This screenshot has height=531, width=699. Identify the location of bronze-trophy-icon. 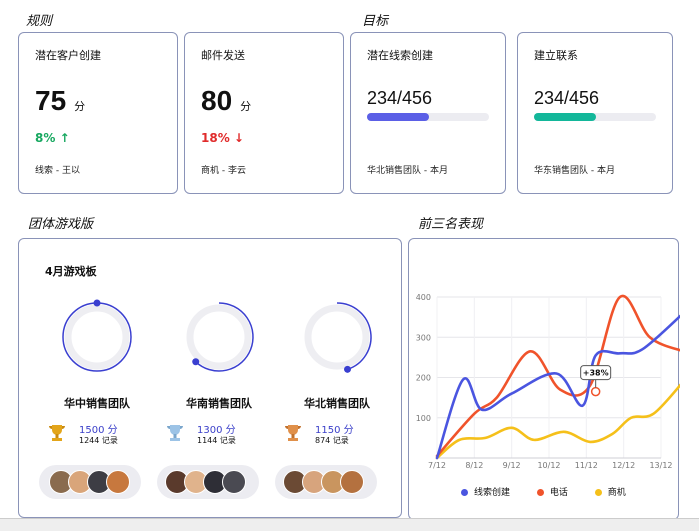
(293, 435).